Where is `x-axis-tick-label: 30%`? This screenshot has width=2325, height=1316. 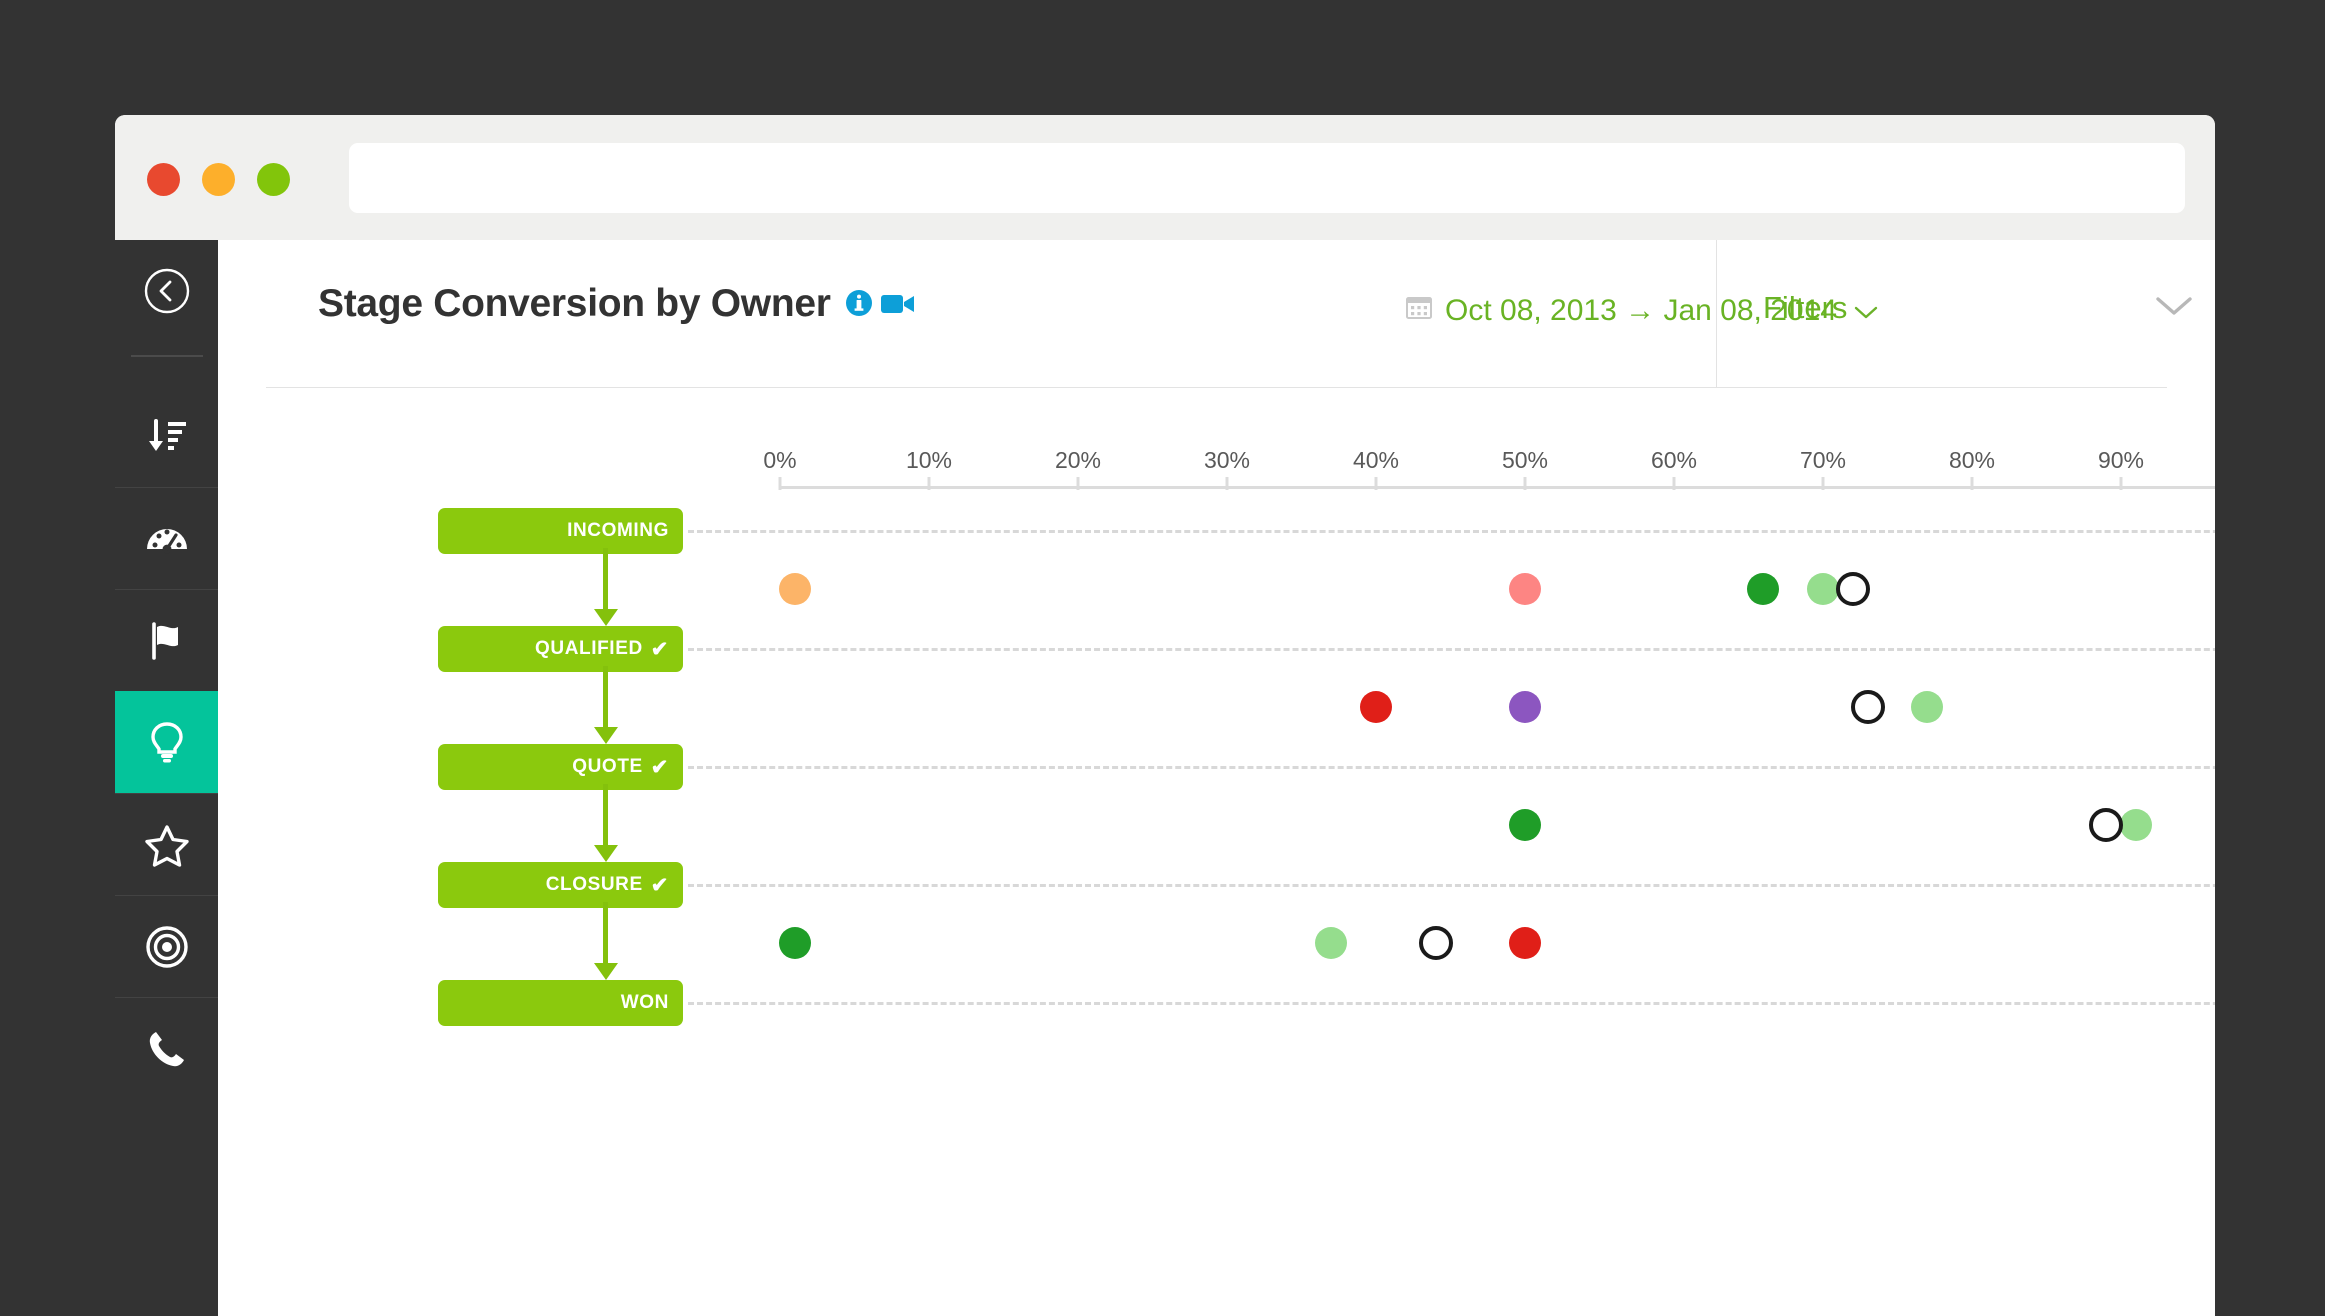
x-axis-tick-label: 30% is located at coordinates (1227, 460).